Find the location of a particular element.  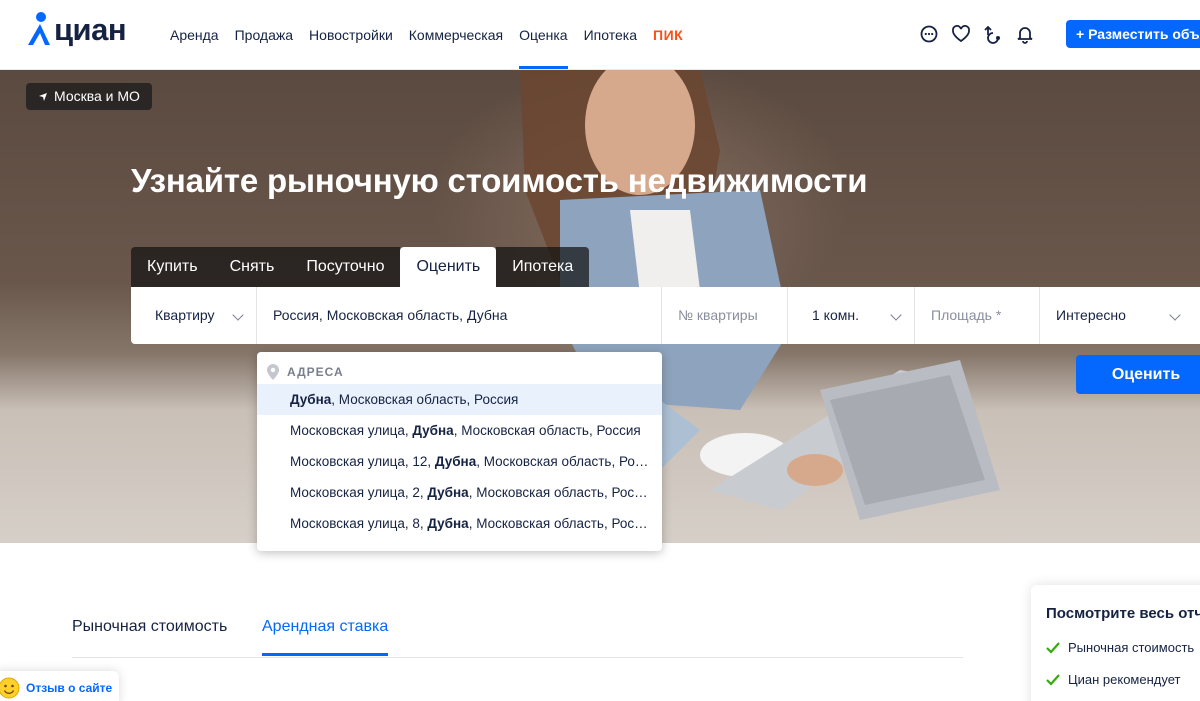

post-ad-button: + Разместить объявление is located at coordinates (1133, 34).